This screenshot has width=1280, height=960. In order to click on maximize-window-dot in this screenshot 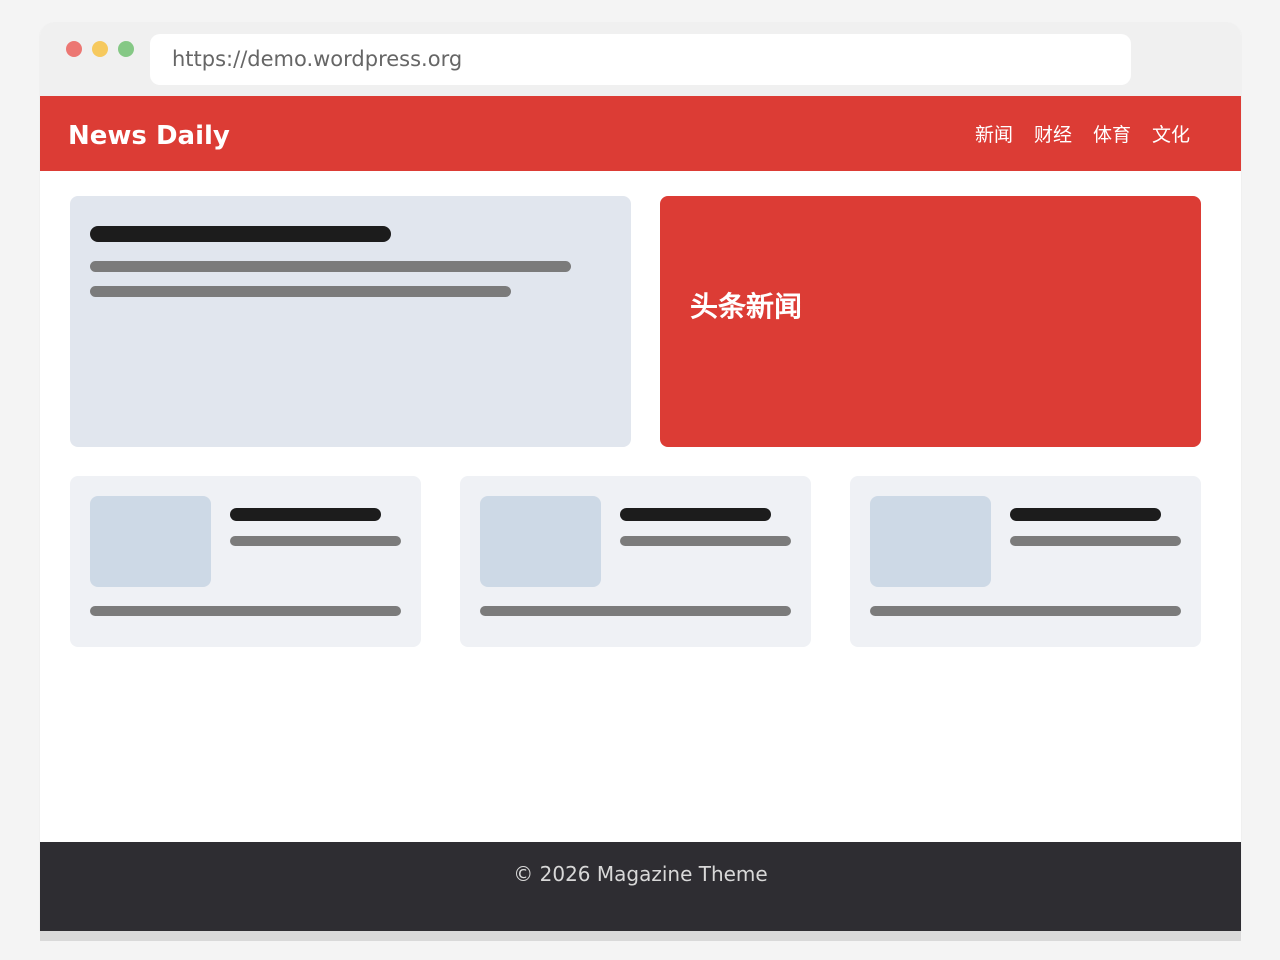, I will do `click(126, 49)`.